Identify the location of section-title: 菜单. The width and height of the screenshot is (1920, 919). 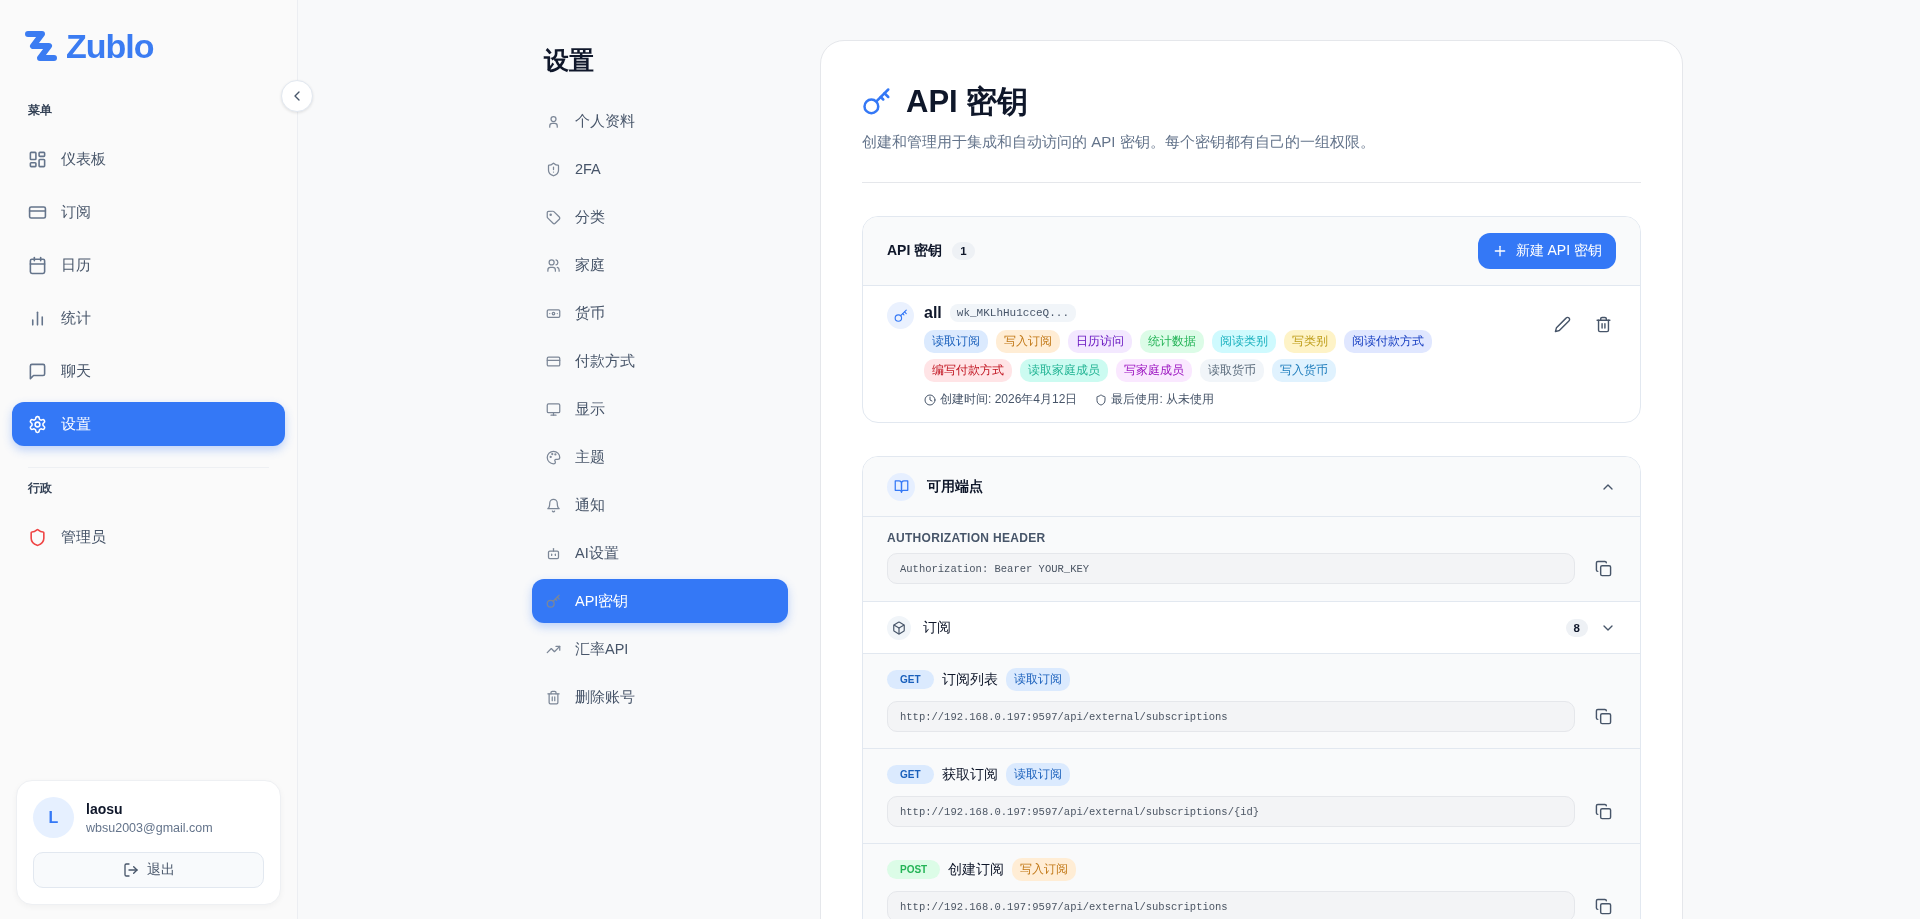
(40, 110).